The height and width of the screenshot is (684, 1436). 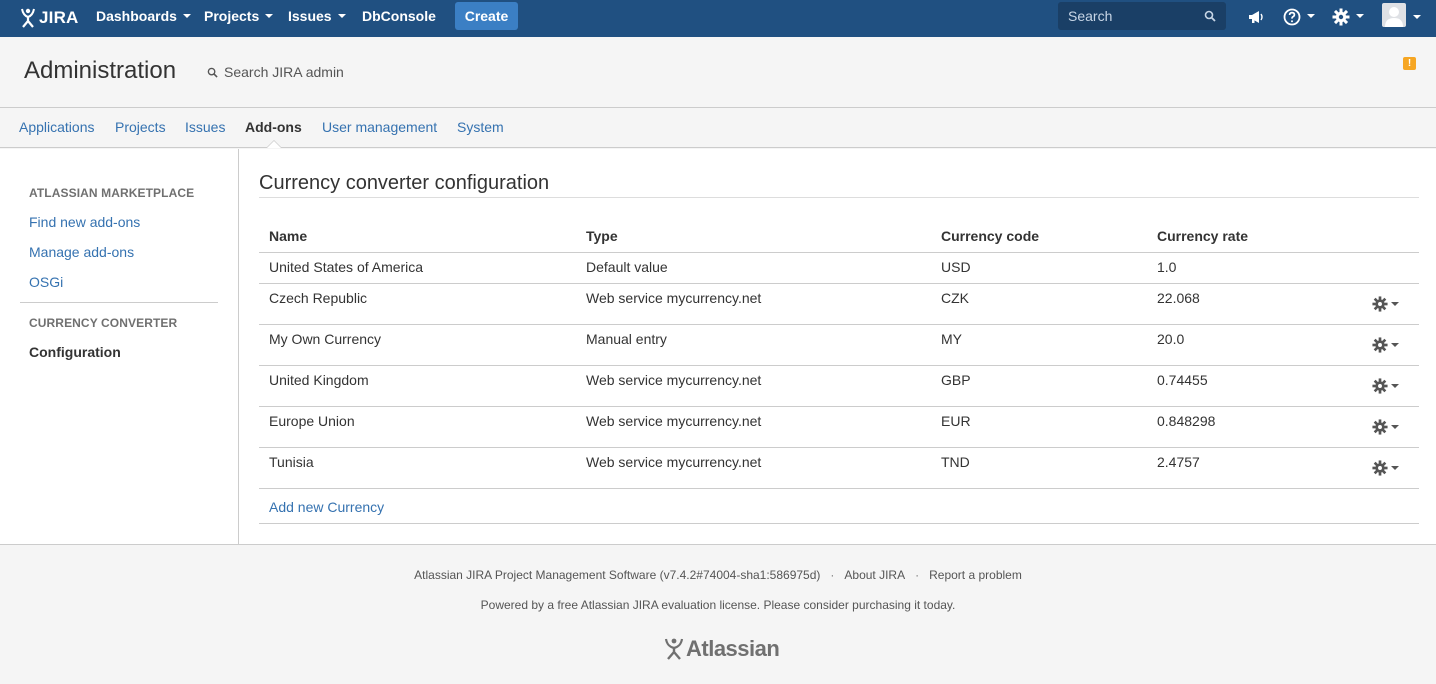 What do you see at coordinates (417, 236) in the screenshot?
I see `column-header-name: Name` at bounding box center [417, 236].